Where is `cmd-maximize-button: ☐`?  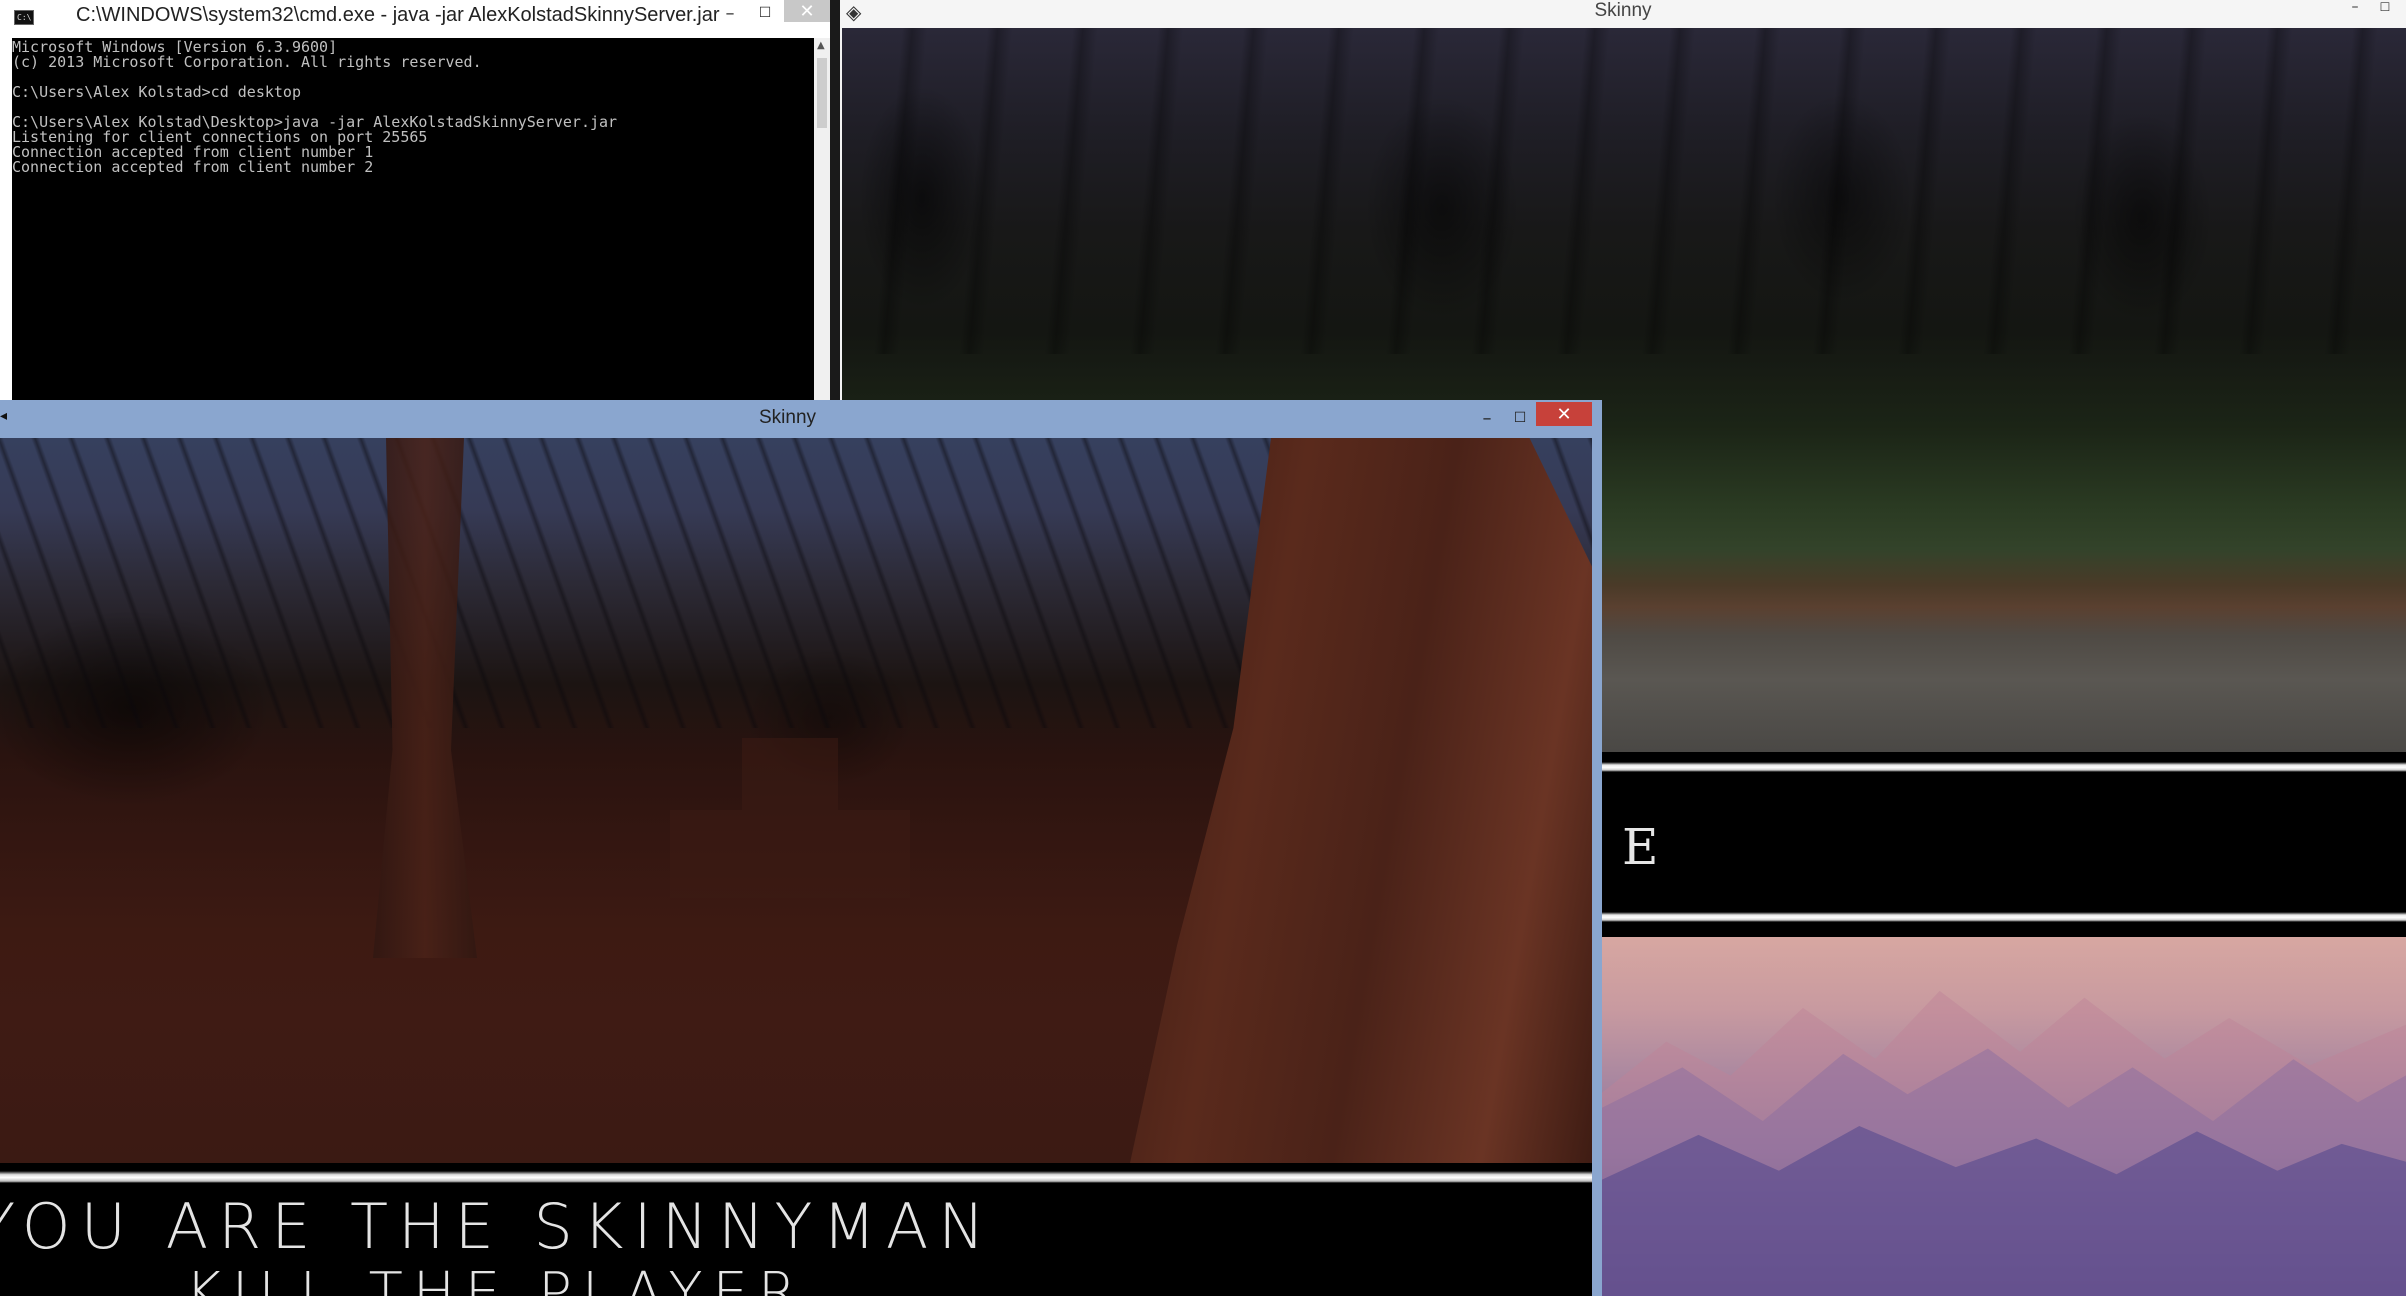
cmd-maximize-button: ☐ is located at coordinates (765, 13).